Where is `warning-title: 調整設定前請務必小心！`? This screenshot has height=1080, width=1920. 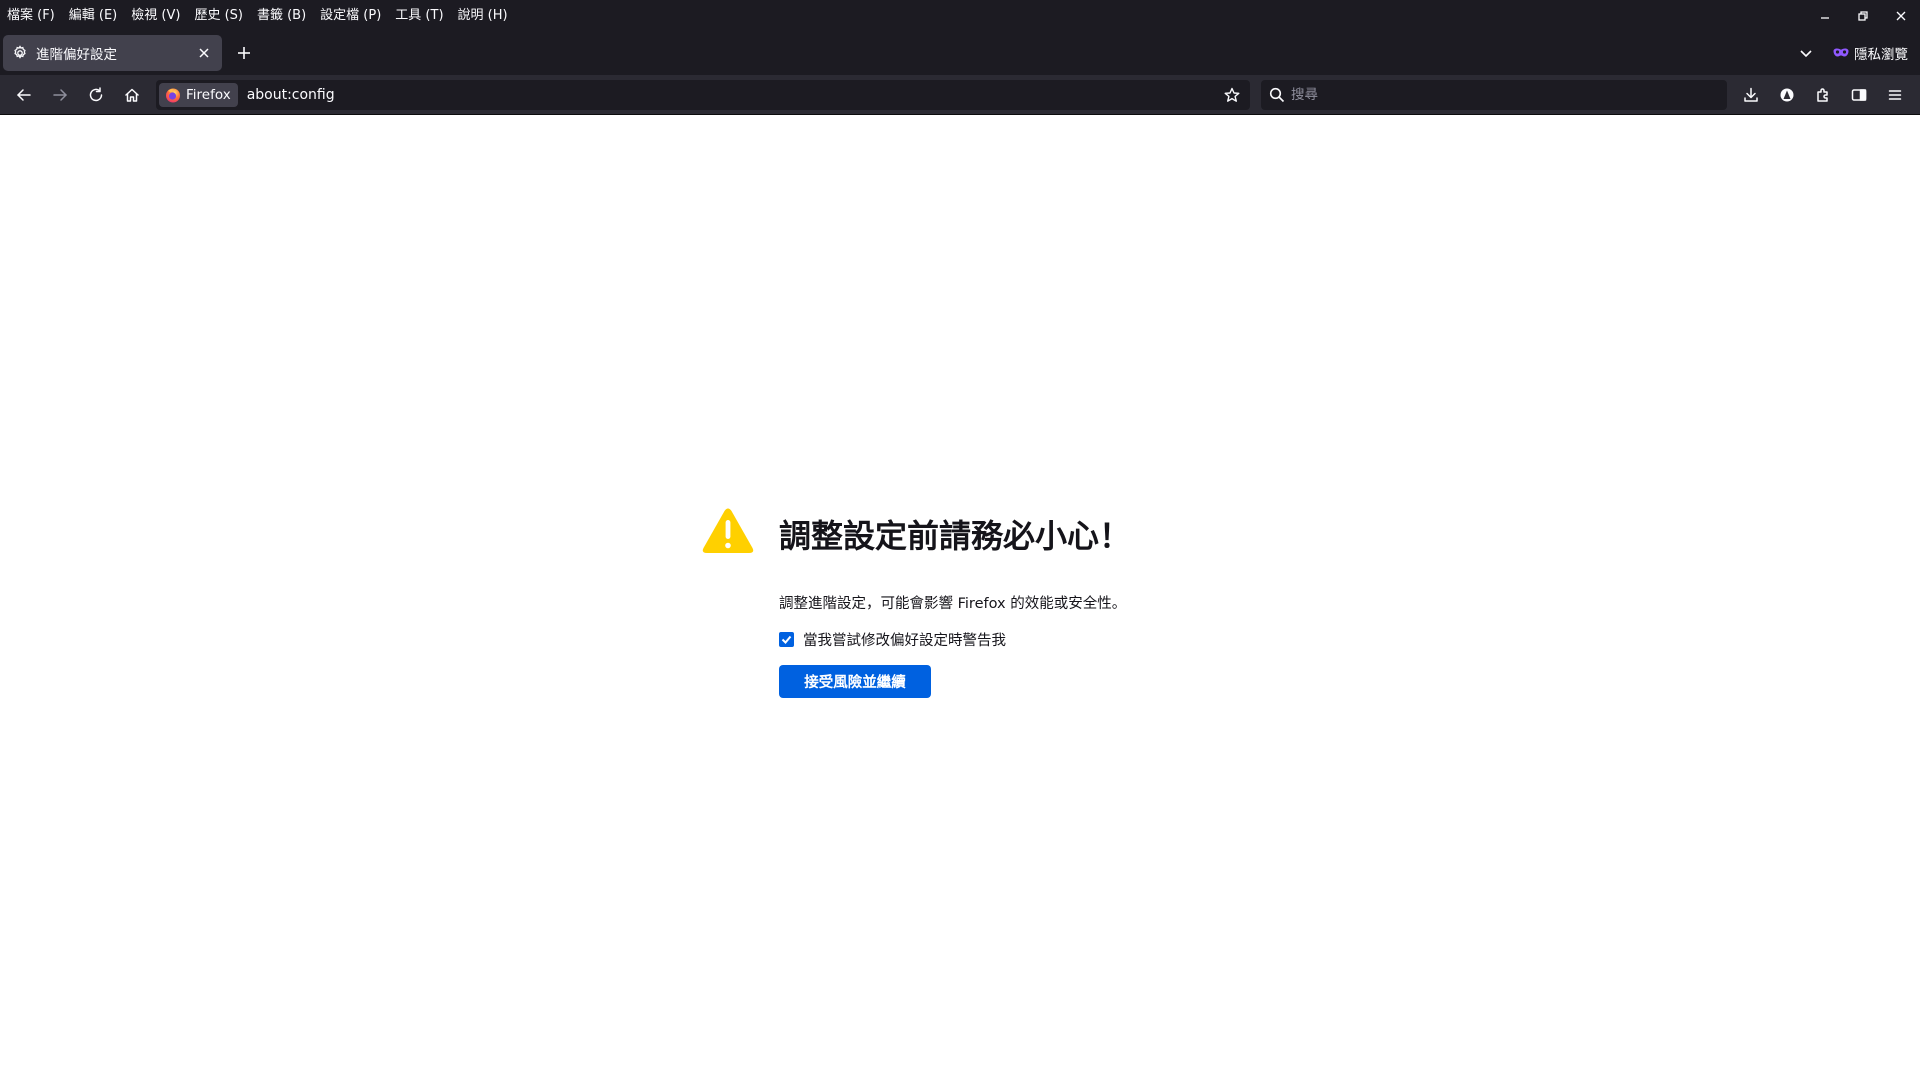 warning-title: 調整設定前請務必小心！ is located at coordinates (955, 536).